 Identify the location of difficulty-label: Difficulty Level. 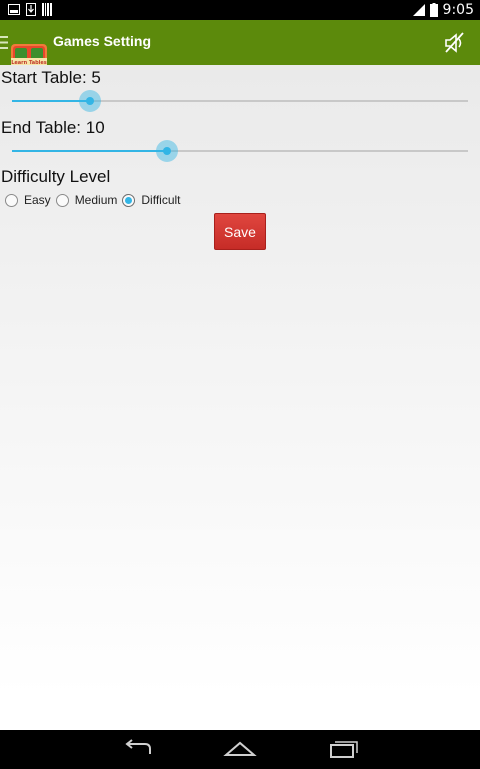
(56, 176).